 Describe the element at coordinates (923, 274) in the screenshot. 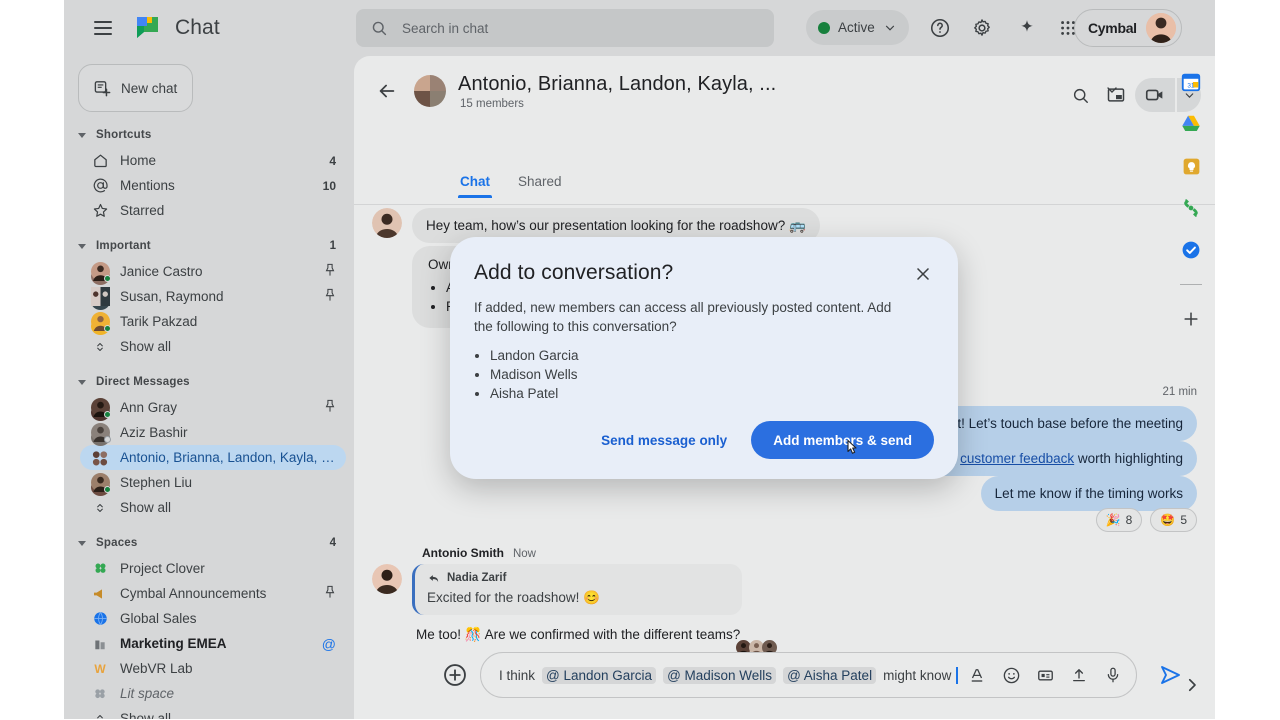

I see `close-icon` at that location.